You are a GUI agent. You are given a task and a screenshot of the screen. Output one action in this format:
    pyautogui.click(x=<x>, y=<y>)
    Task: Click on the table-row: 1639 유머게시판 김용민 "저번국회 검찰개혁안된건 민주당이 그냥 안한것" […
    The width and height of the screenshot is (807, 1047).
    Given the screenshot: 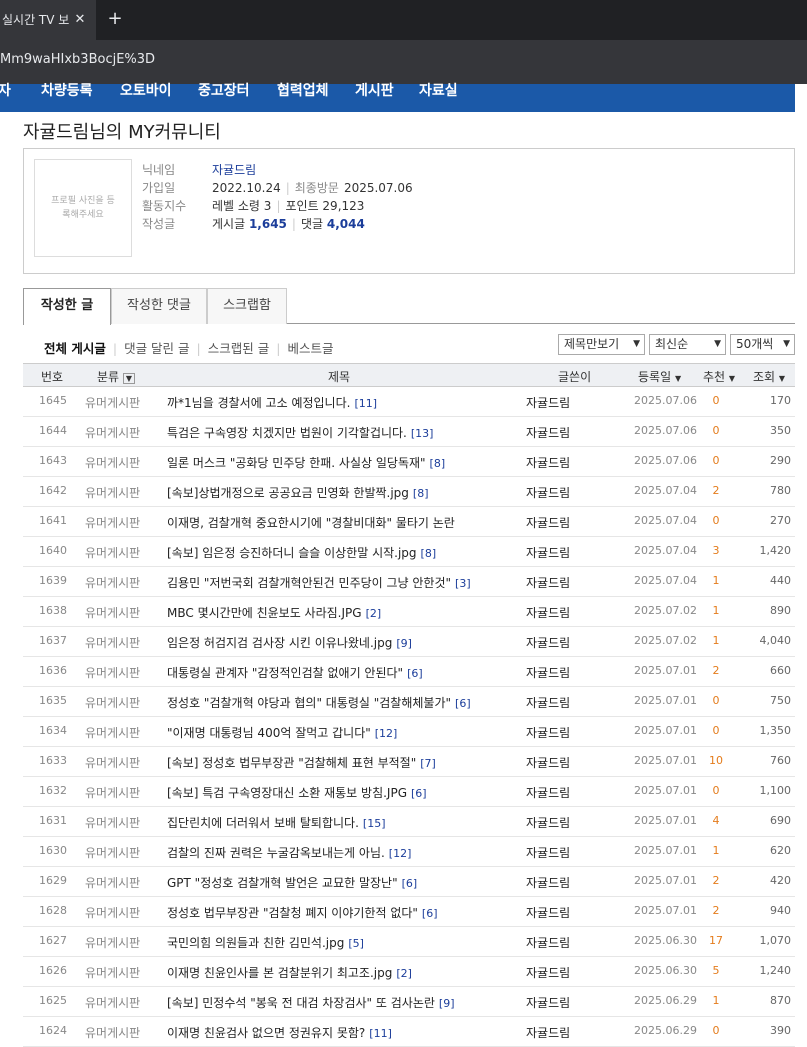 What is the action you would take?
    pyautogui.click(x=409, y=582)
    